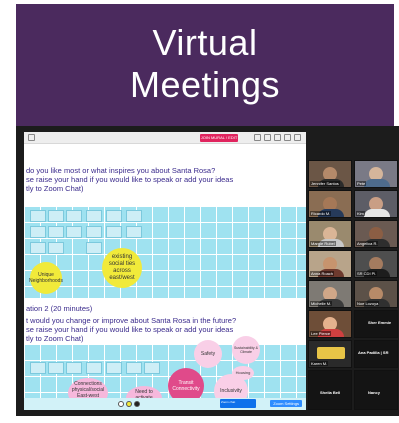 Image resolution: width=399 pixels, height=423 pixels. What do you see at coordinates (55, 188) in the screenshot?
I see `question1-line3: tly to Zoom Chat)` at bounding box center [55, 188].